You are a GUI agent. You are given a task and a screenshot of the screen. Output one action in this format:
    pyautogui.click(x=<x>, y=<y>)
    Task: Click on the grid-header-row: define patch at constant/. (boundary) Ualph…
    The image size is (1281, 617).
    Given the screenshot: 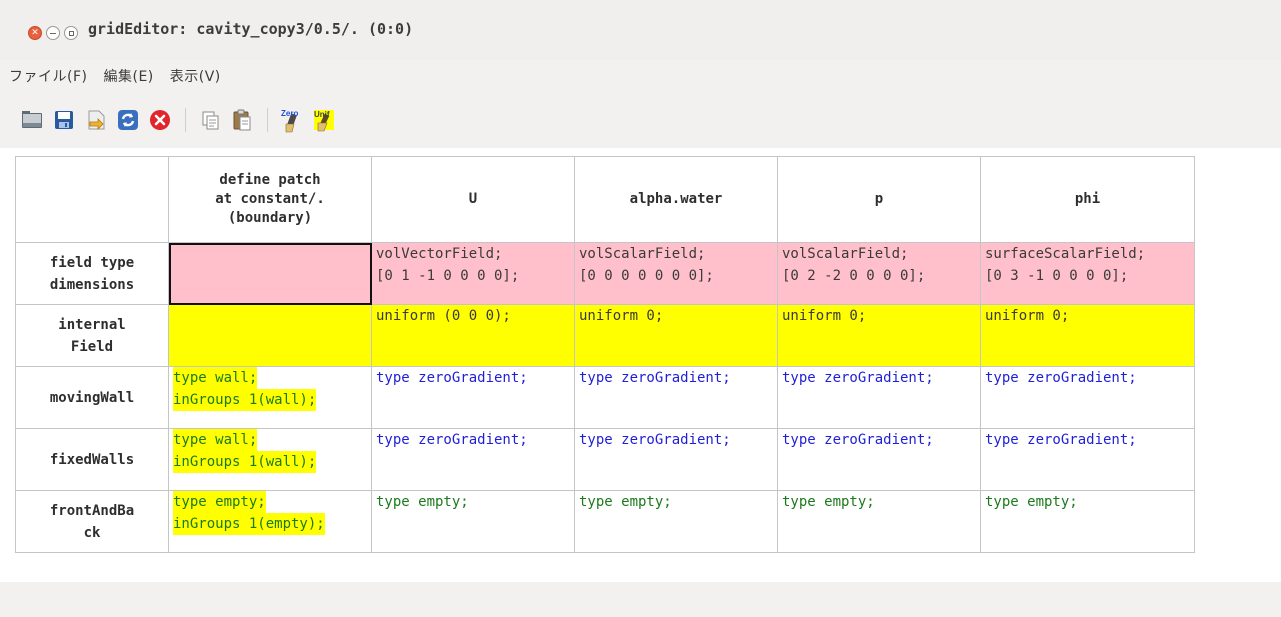 What is the action you would take?
    pyautogui.click(x=605, y=199)
    